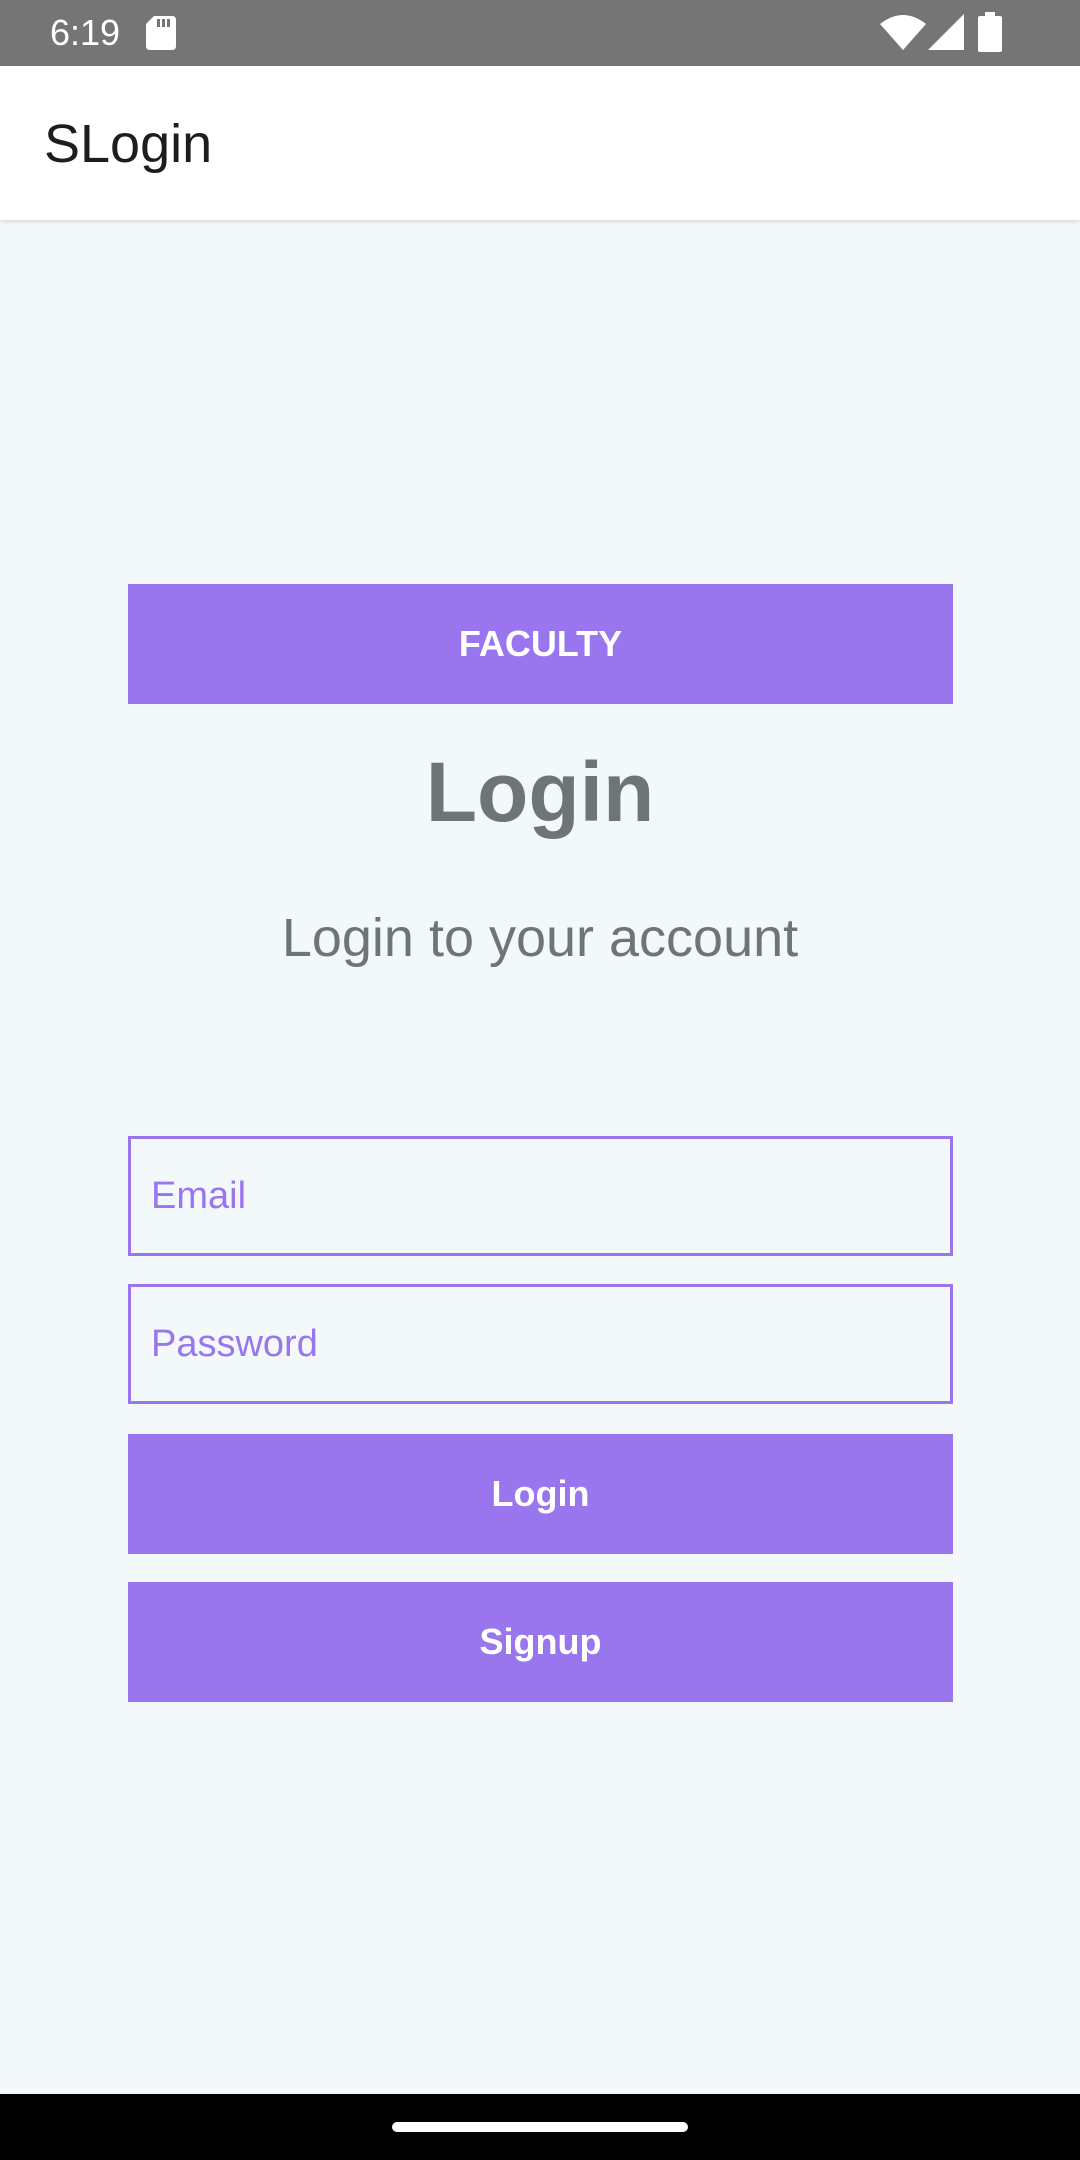  What do you see at coordinates (161, 33) in the screenshot?
I see `sd-card-icon` at bounding box center [161, 33].